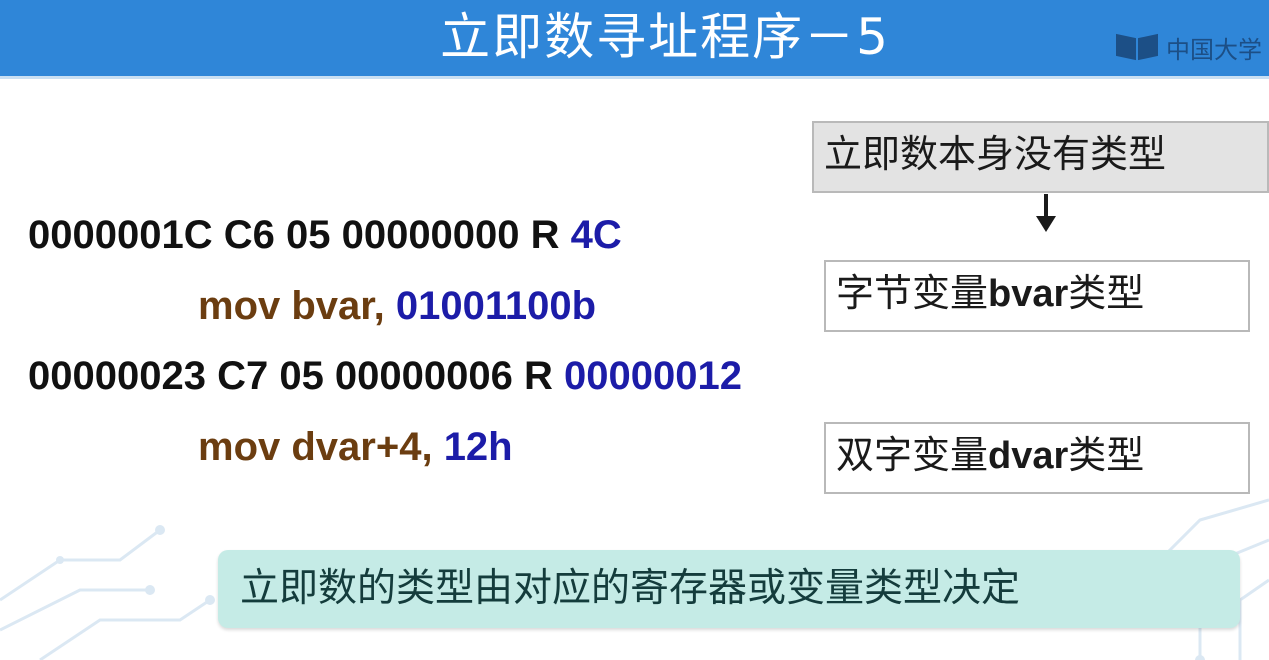  What do you see at coordinates (478, 447) in the screenshot?
I see `immediate-value: 12h` at bounding box center [478, 447].